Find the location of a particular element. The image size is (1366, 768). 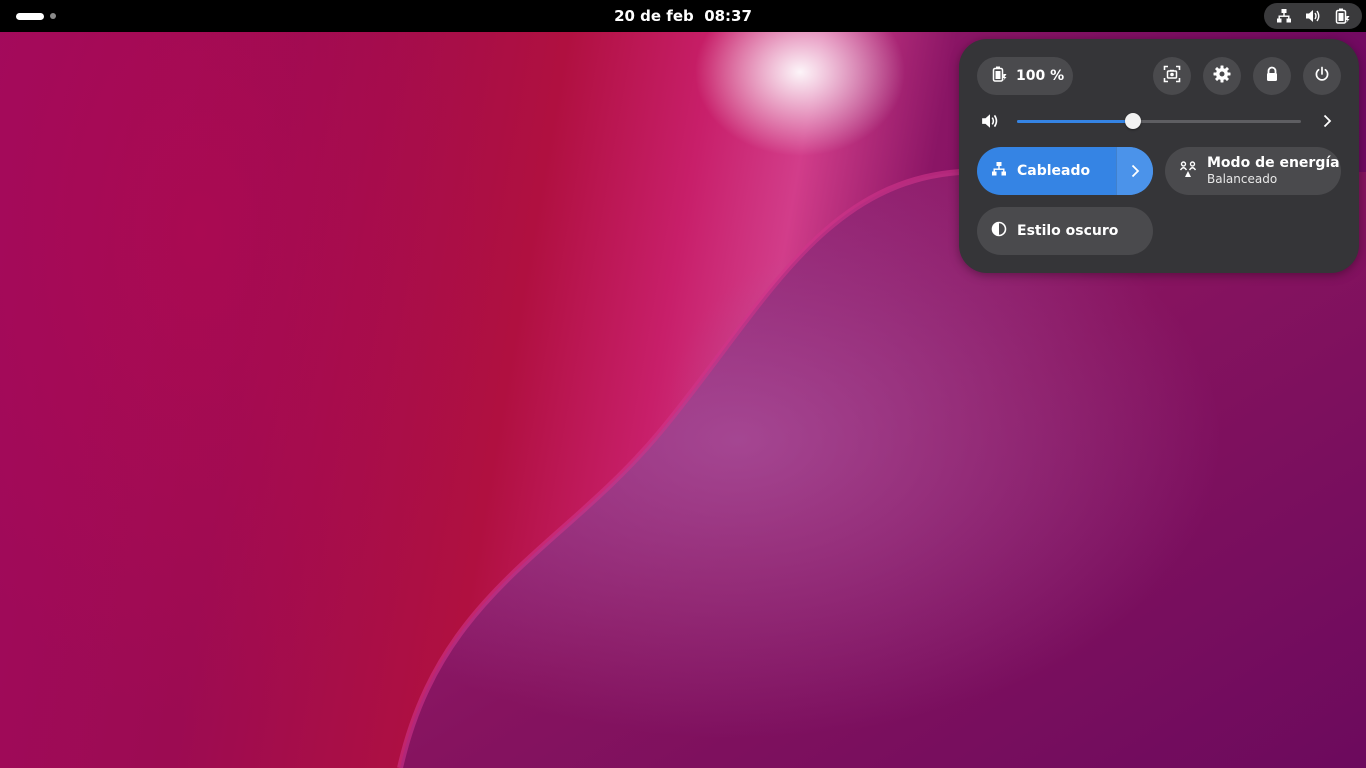

lock-icon is located at coordinates (1272, 76).